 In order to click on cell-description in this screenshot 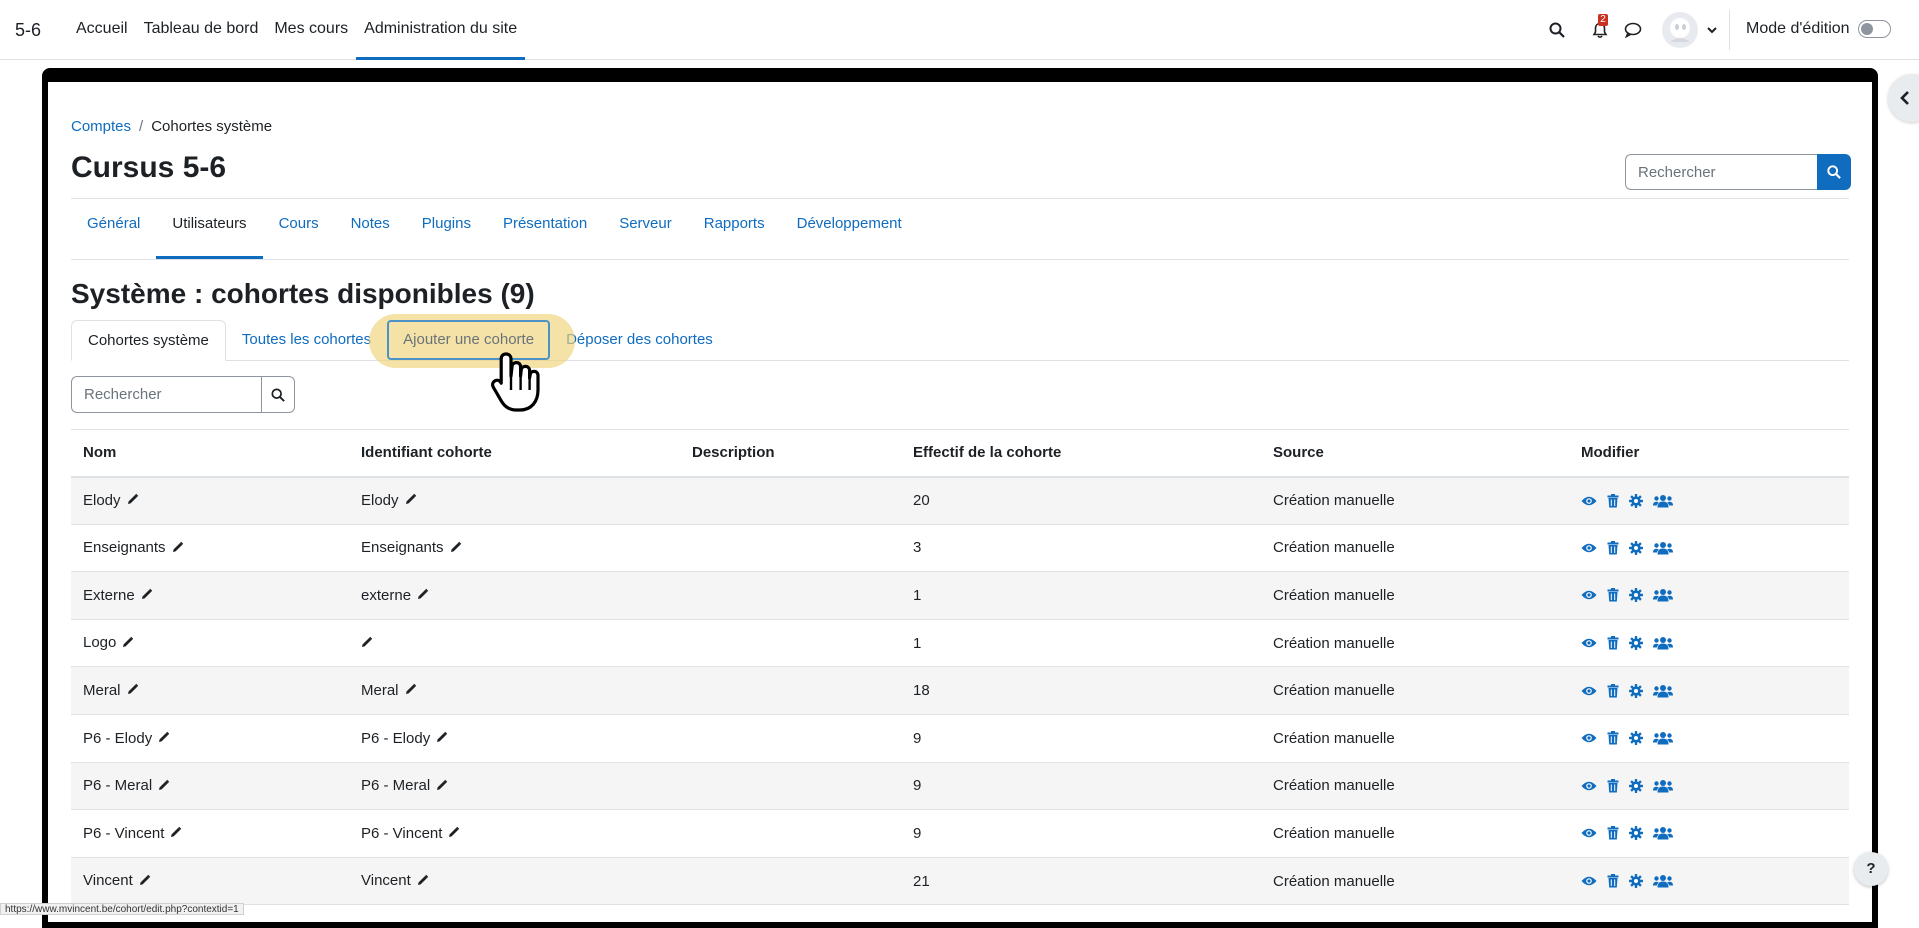, I will do `click(790, 643)`.